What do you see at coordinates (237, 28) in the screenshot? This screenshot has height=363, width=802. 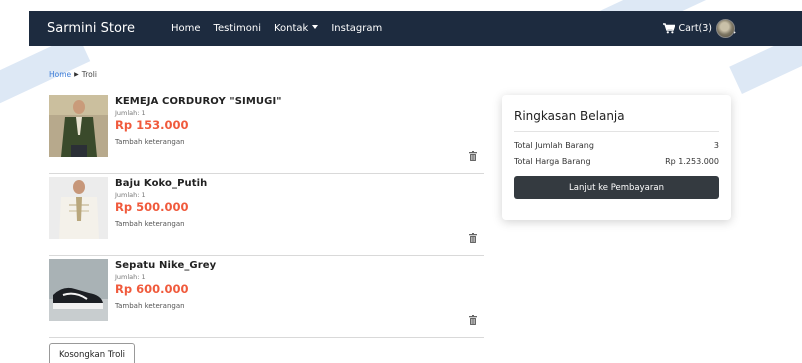 I see `nav-link-testimoni: Testimoni` at bounding box center [237, 28].